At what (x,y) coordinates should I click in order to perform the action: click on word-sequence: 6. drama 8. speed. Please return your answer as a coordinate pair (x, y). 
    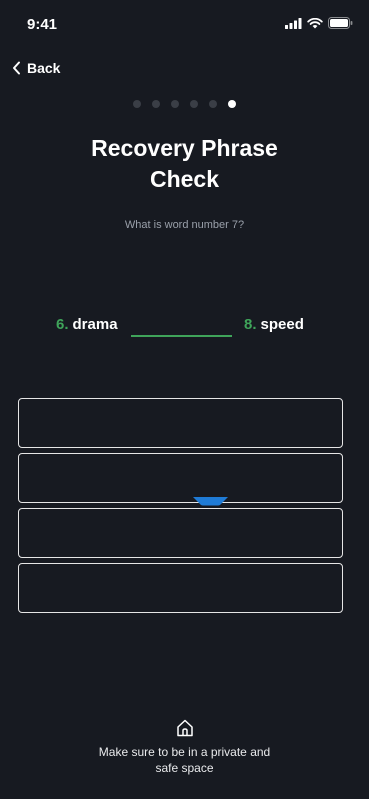
    Looking at the image, I should click on (184, 325).